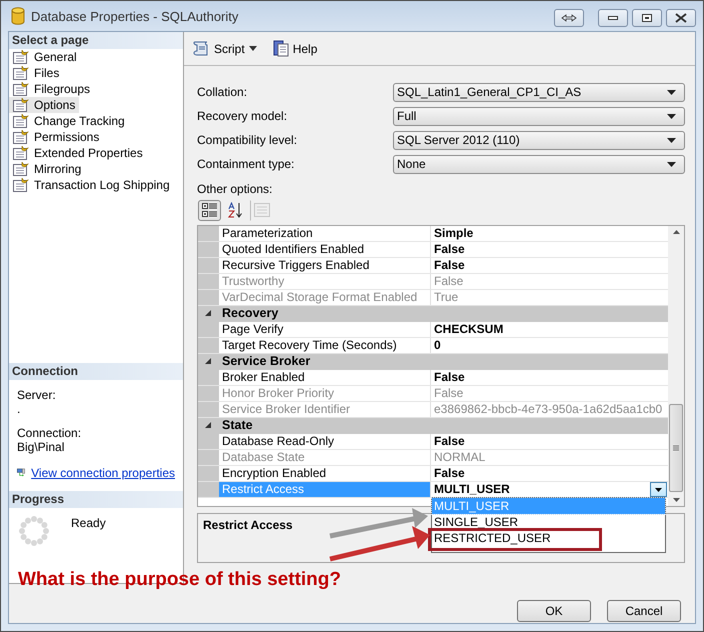 Image resolution: width=704 pixels, height=632 pixels. What do you see at coordinates (222, 92) in the screenshot?
I see `field-label: Collation:` at bounding box center [222, 92].